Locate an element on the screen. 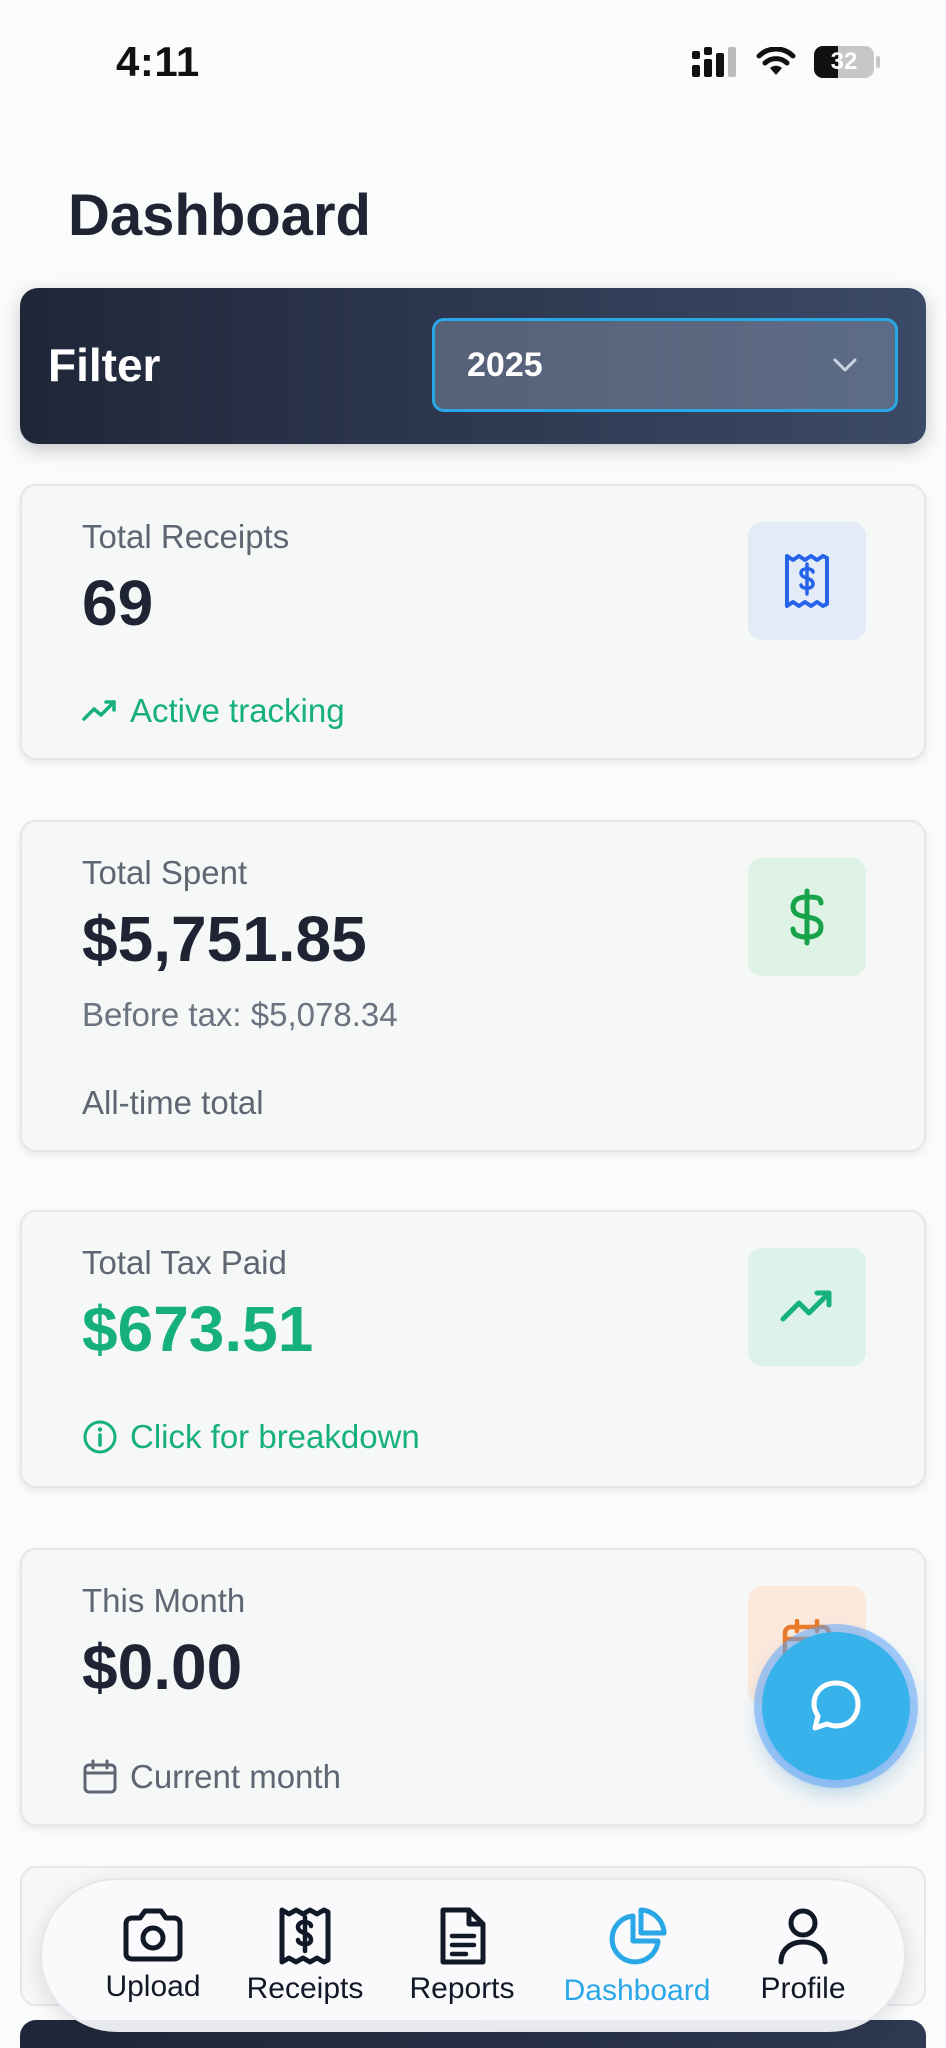  nav-item-receipts: Receipts is located at coordinates (305, 1956).